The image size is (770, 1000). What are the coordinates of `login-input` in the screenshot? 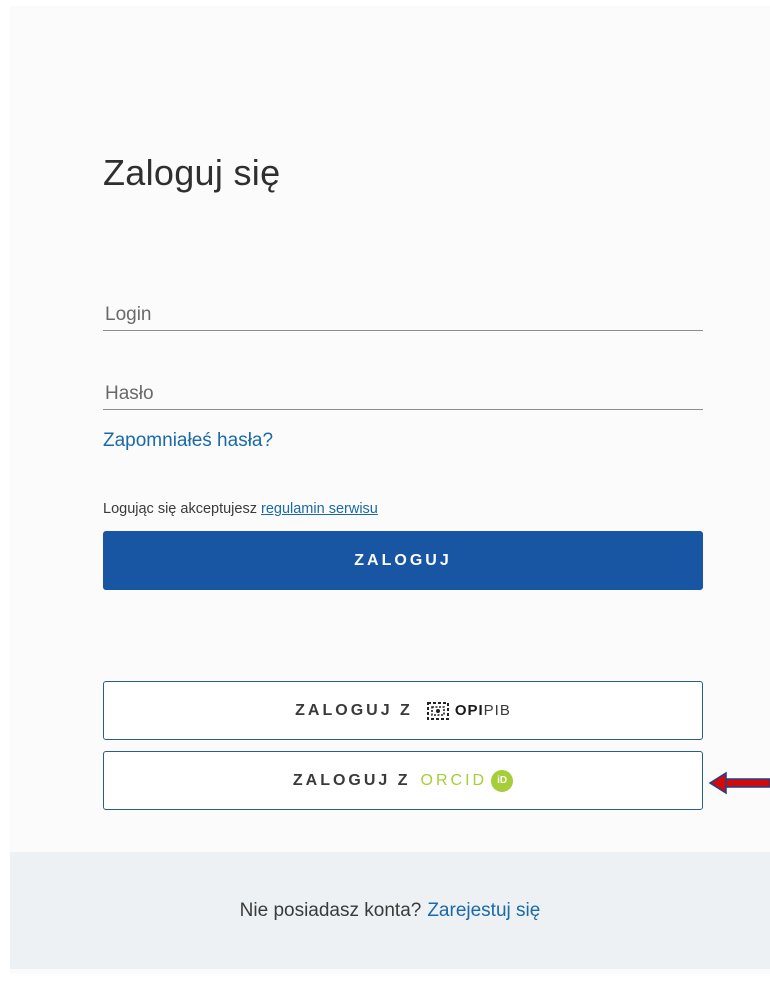 It's located at (404, 315).